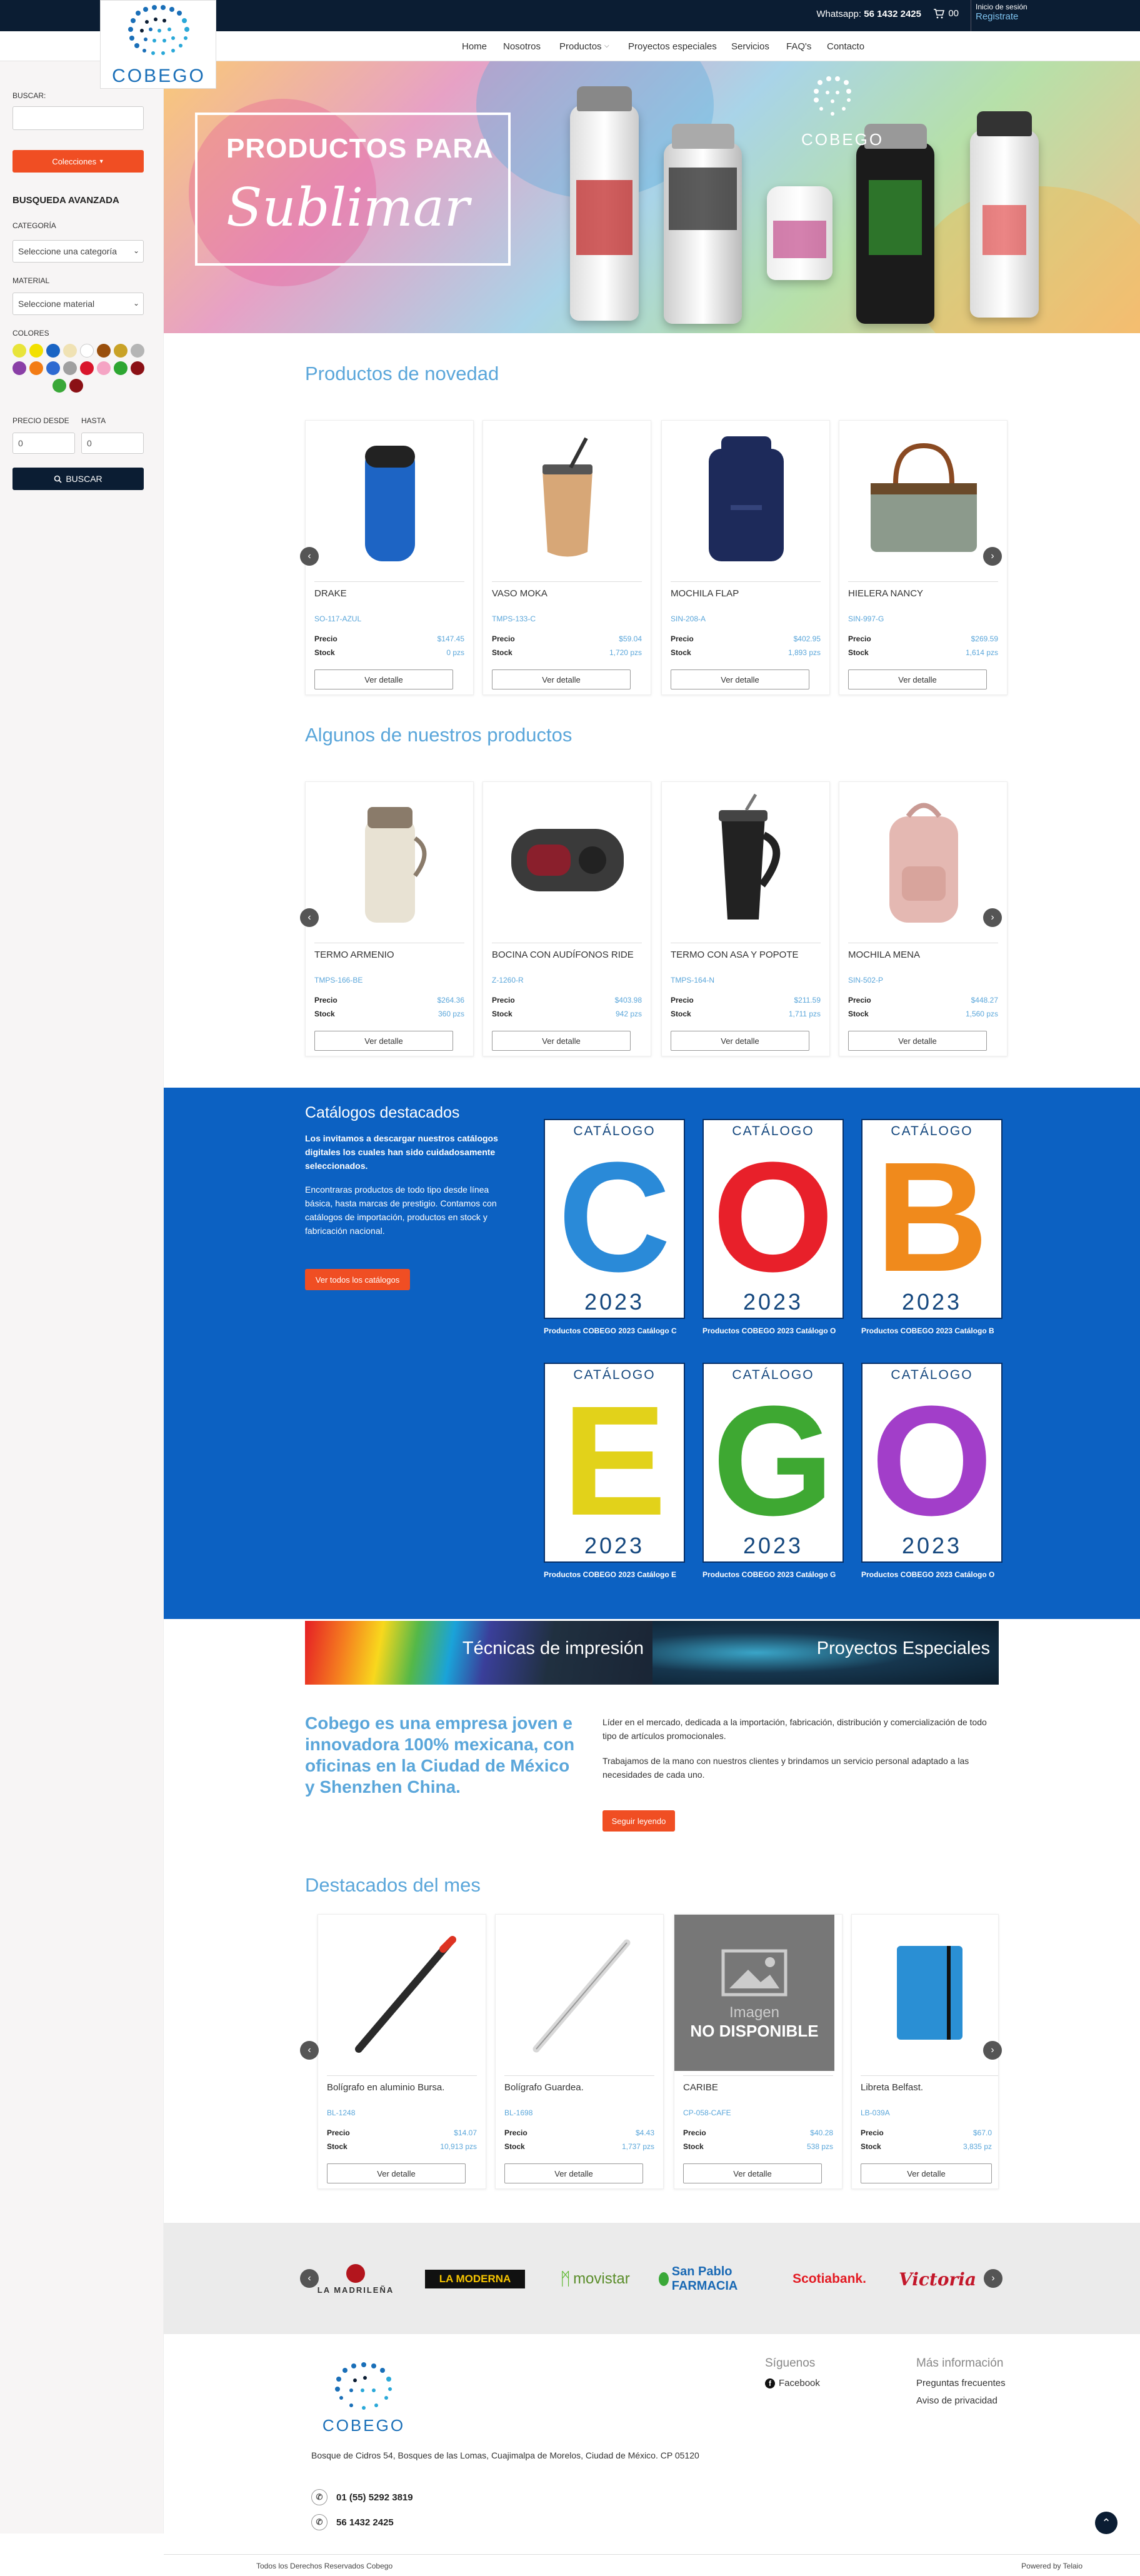 This screenshot has height=2576, width=1140. What do you see at coordinates (362, 2497) in the screenshot?
I see `footer-phone: ✆ 01 (55) 5292 3819` at bounding box center [362, 2497].